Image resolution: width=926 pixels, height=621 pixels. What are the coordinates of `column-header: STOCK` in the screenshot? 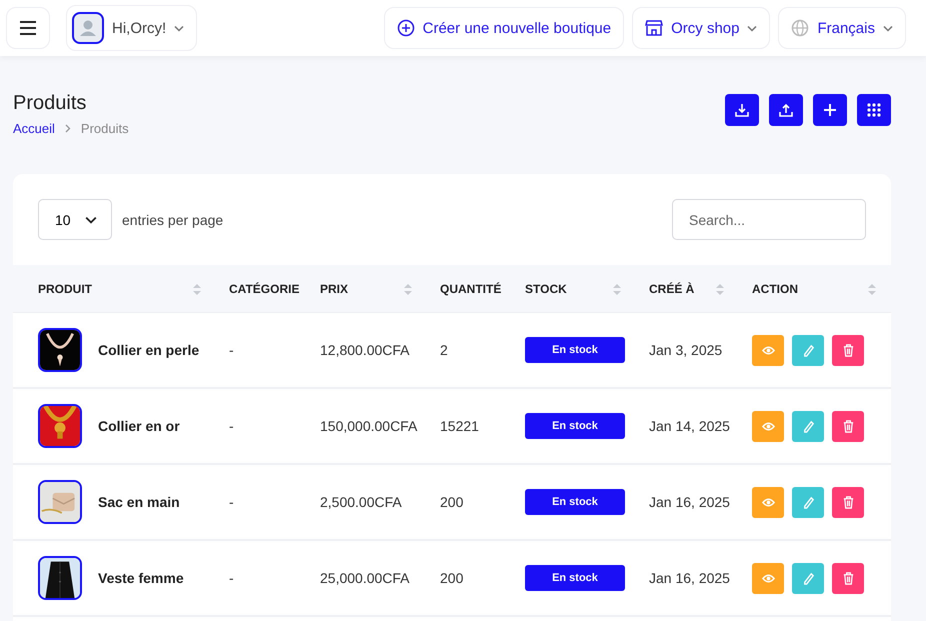 It's located at (574, 289).